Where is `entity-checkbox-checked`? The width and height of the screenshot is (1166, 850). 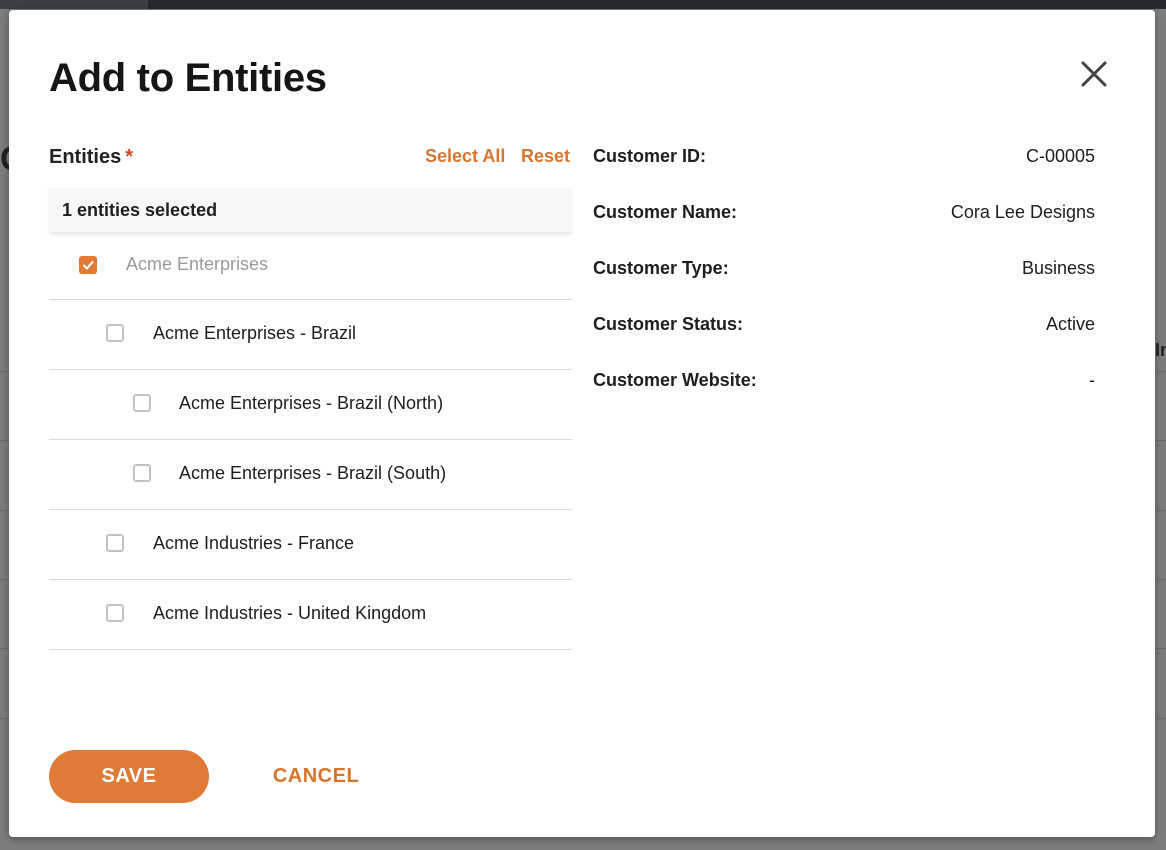 entity-checkbox-checked is located at coordinates (88, 265).